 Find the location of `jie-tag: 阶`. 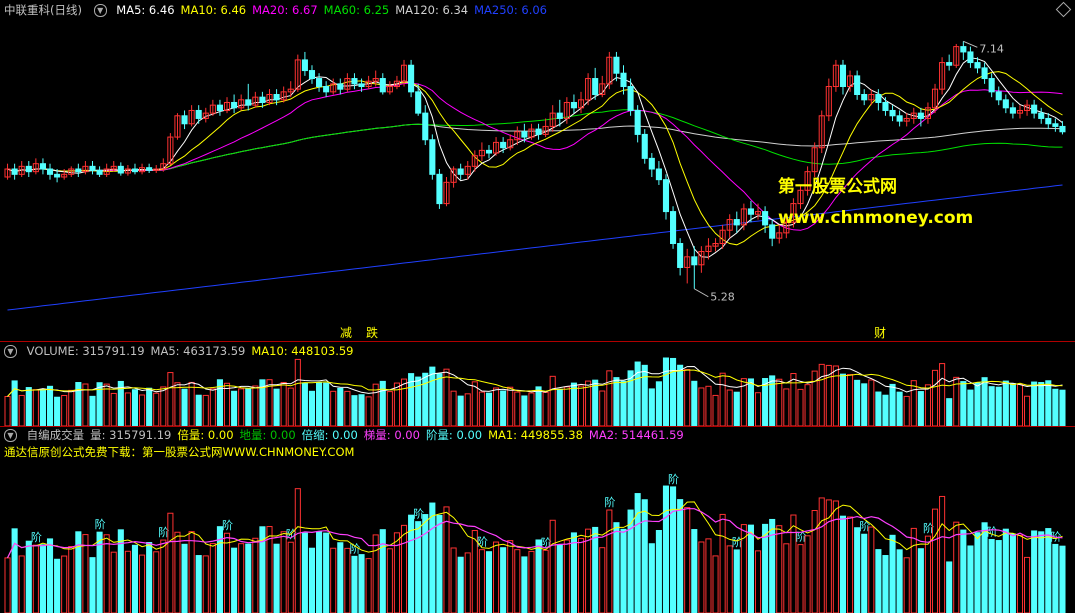

jie-tag: 阶 is located at coordinates (100, 524).